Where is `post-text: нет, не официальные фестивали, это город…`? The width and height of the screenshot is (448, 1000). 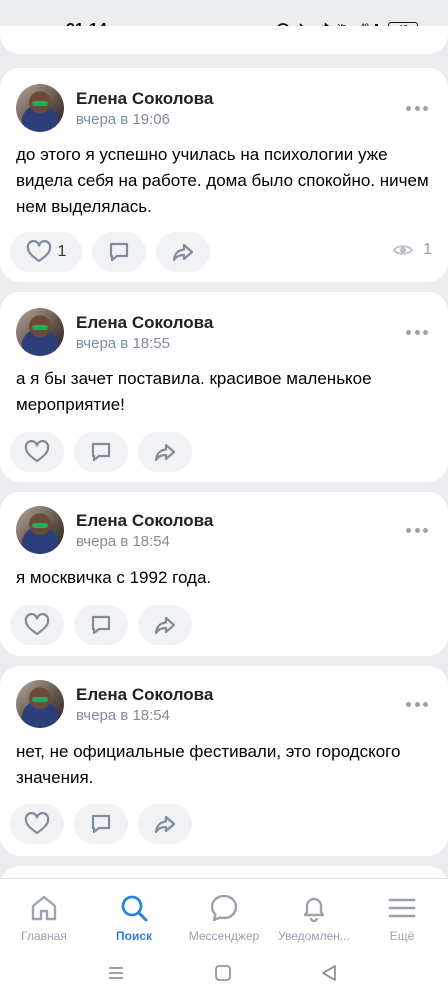
post-text: нет, не официальные фестивали, это город… is located at coordinates (208, 764).